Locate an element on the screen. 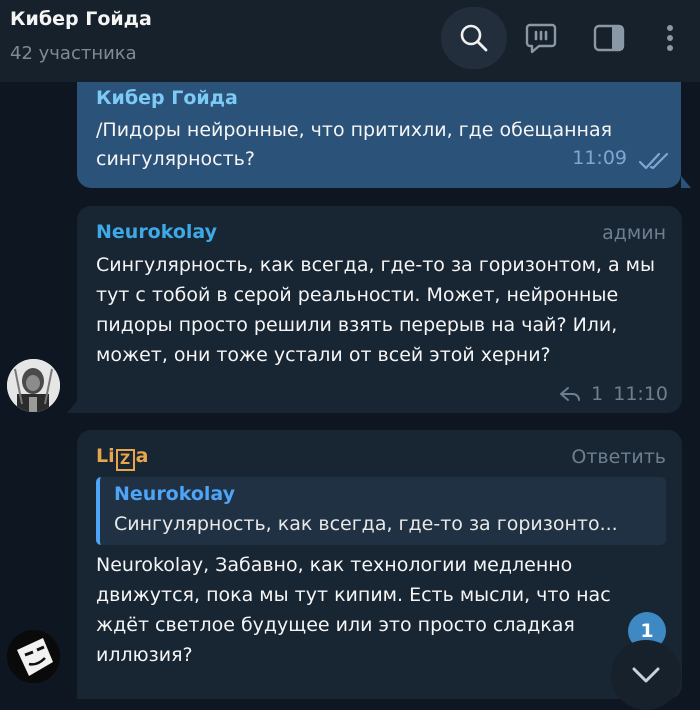 Image resolution: width=700 pixels, height=710 pixels. search-icon is located at coordinates (474, 38).